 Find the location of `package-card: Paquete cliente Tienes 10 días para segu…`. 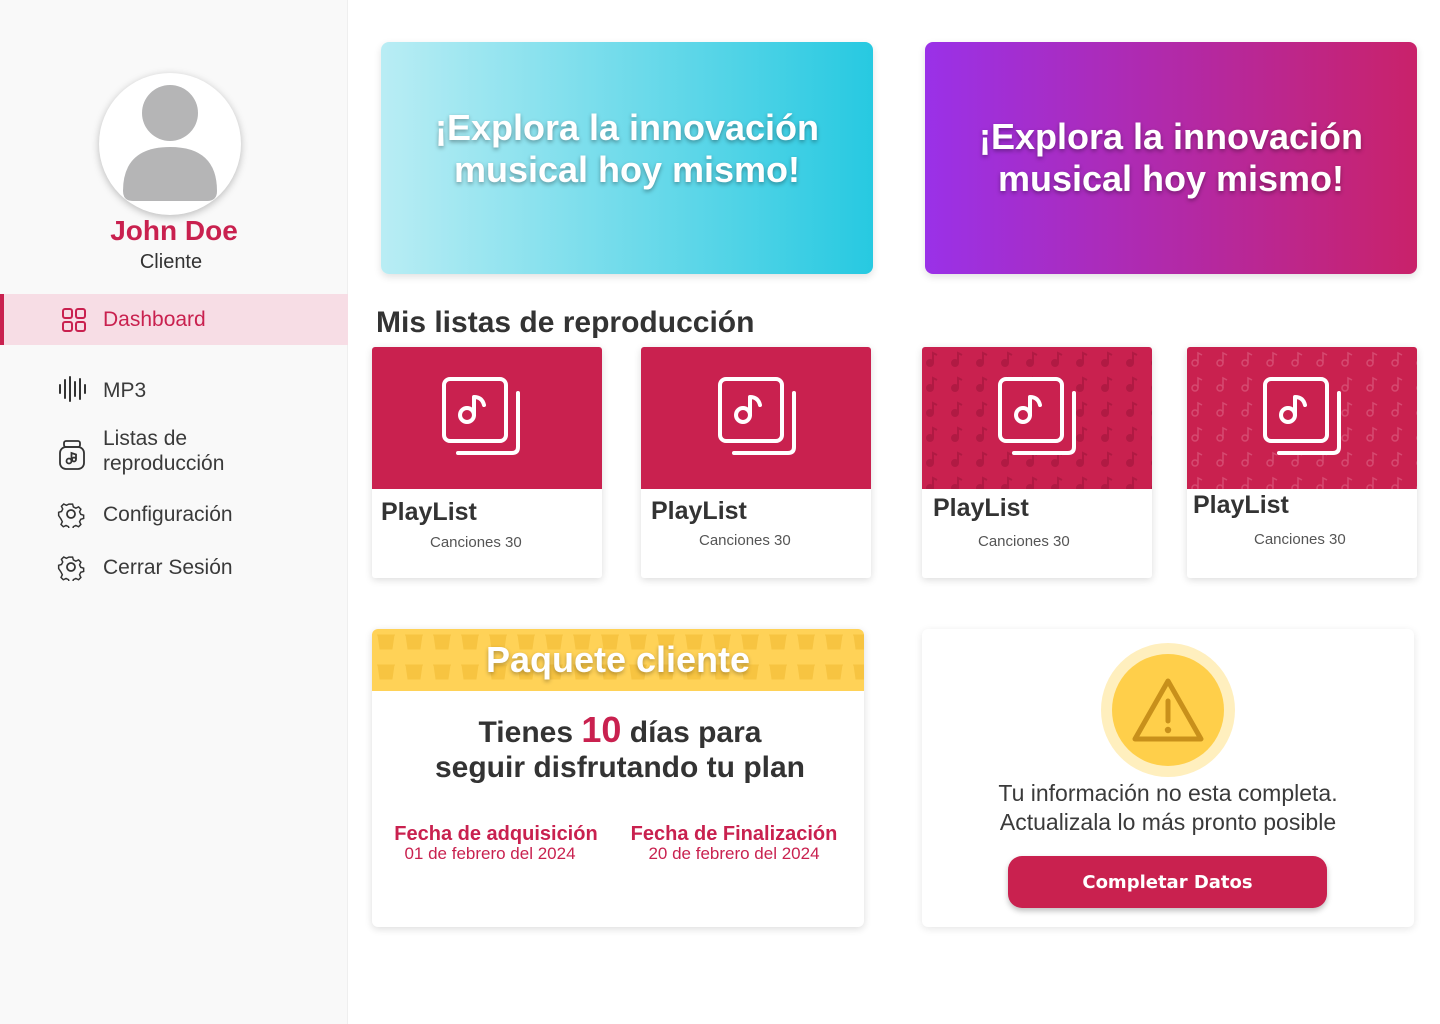

package-card: Paquete cliente Tienes 10 días para segu… is located at coordinates (618, 778).